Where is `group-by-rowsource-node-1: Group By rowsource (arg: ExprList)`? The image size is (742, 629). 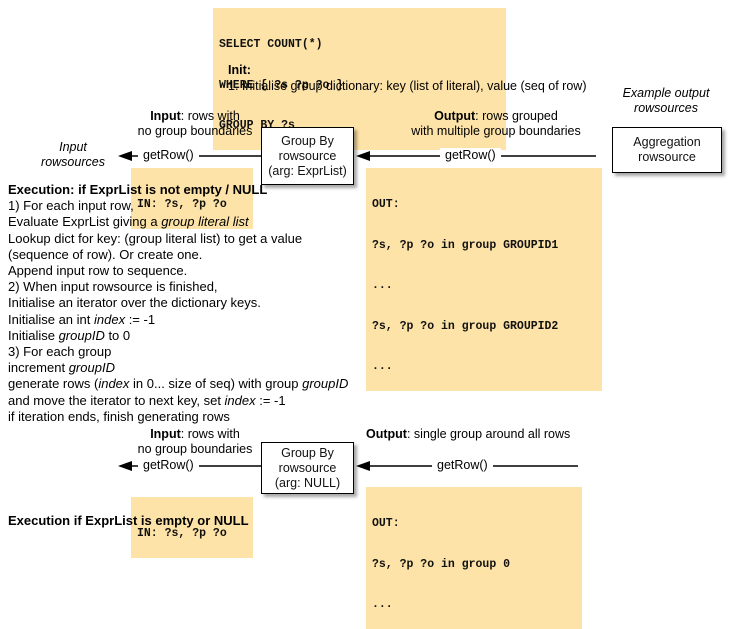 group-by-rowsource-node-1: Group By rowsource (arg: ExprList) is located at coordinates (307, 156).